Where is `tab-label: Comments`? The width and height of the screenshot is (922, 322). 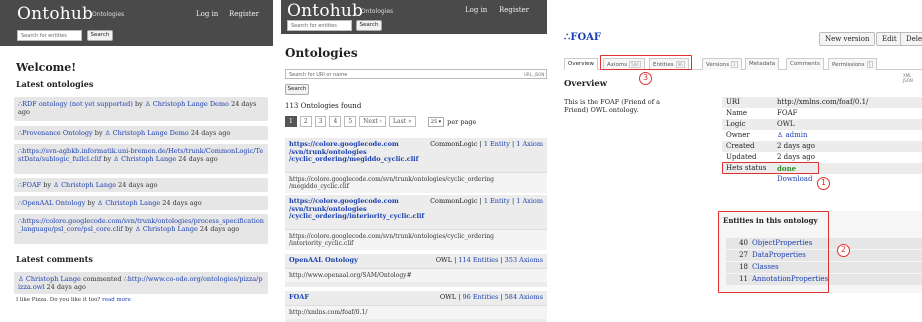
tab-label: Comments is located at coordinates (805, 64).